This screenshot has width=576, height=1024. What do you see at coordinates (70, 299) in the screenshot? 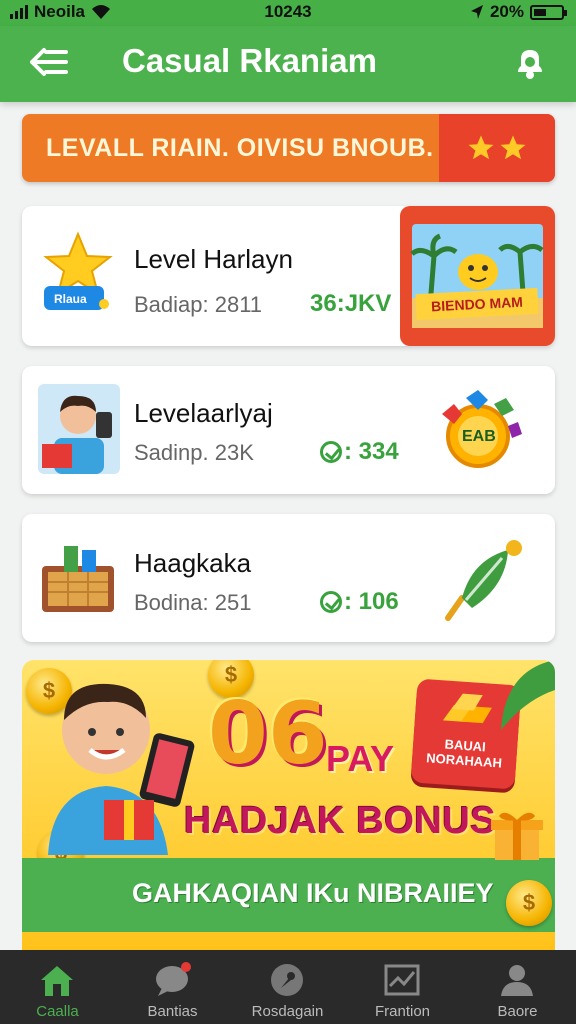
I see `star-icon-label: Rlaua` at bounding box center [70, 299].